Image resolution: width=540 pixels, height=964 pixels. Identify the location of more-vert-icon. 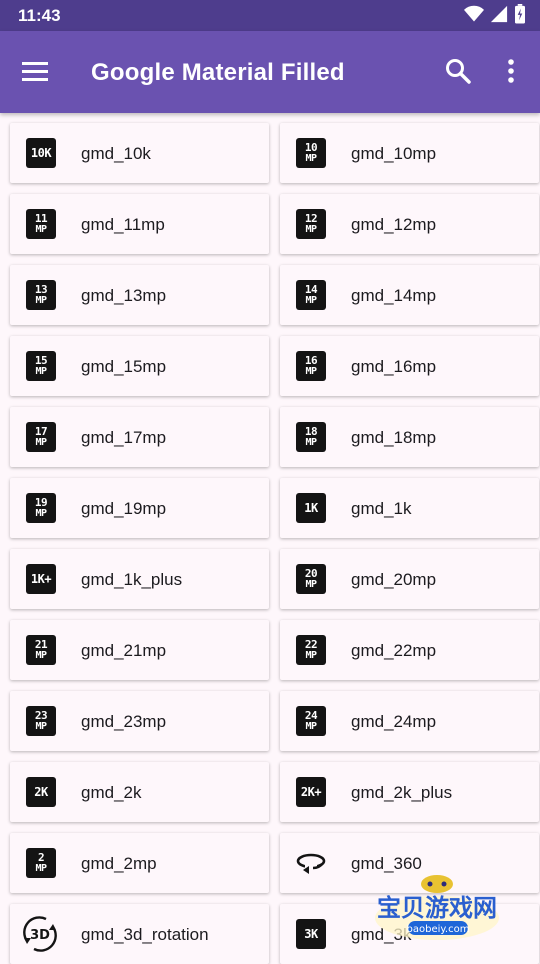
(511, 71).